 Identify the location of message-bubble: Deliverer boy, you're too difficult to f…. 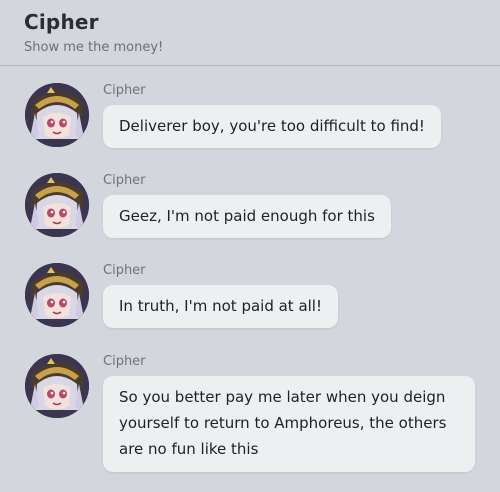
(272, 126).